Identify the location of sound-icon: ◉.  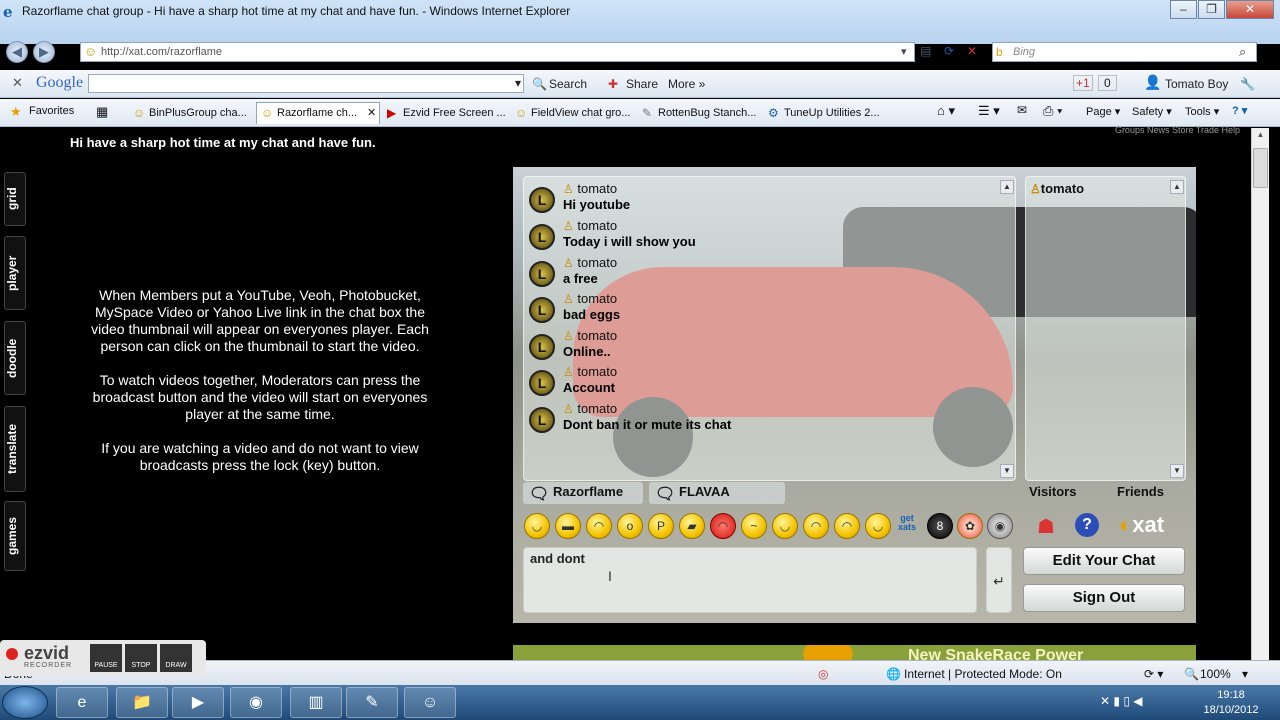
(1000, 526).